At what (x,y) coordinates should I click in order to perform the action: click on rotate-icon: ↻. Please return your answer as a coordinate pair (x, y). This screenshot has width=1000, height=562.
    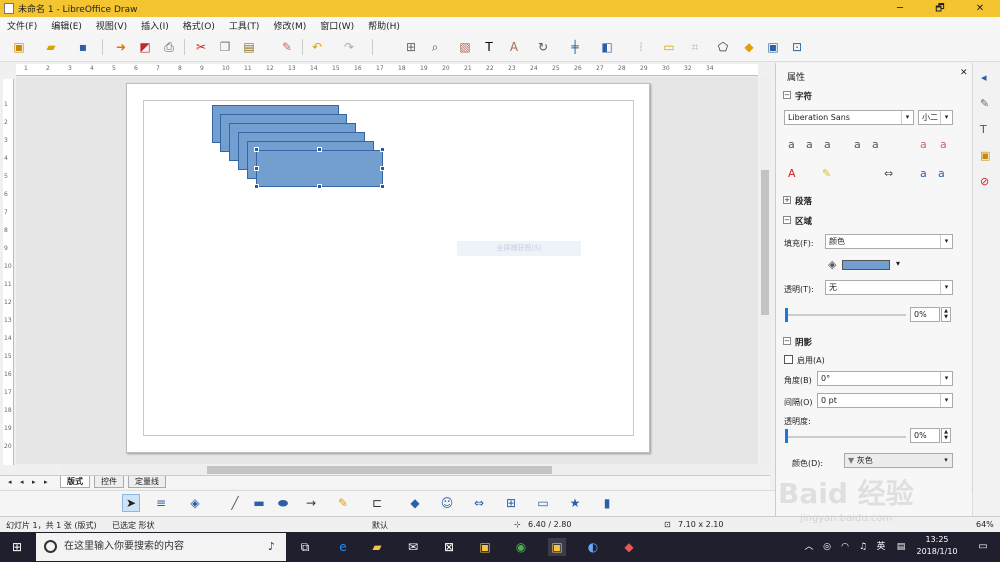
    Looking at the image, I should click on (543, 47).